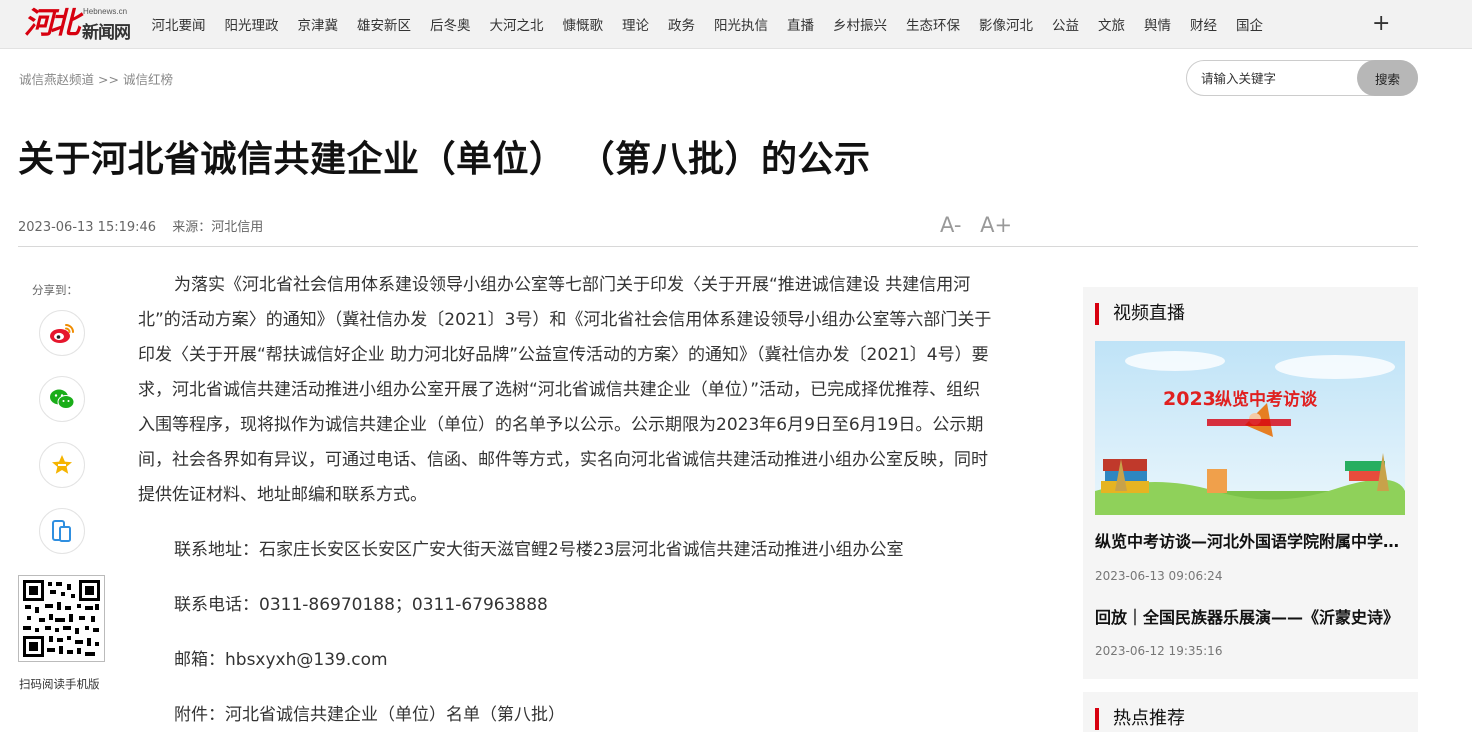 The image size is (1472, 732). Describe the element at coordinates (1250, 712) in the screenshot. I see `hot-recommend-panel: 热点推荐` at that location.